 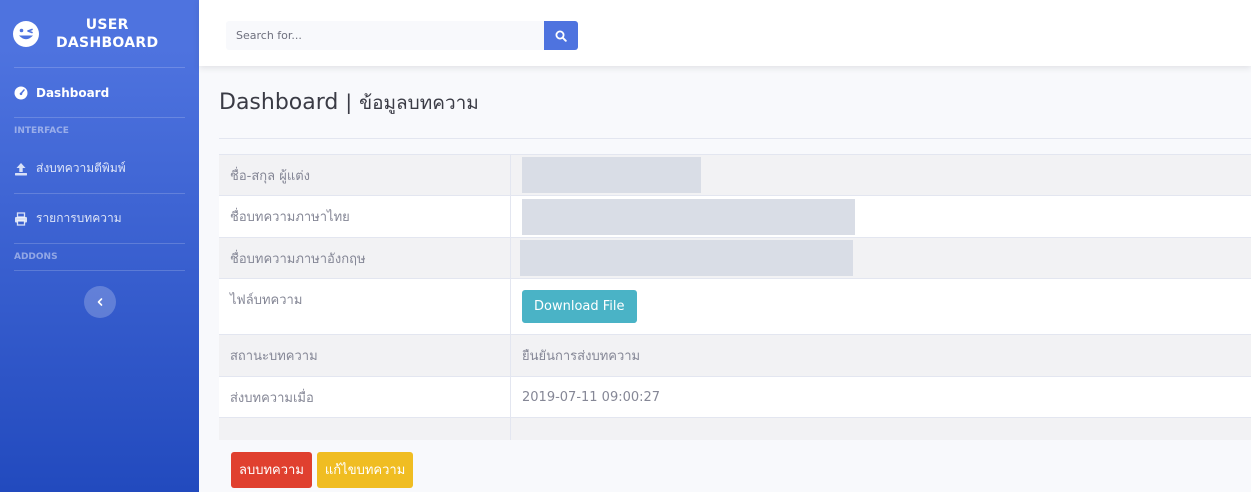 What do you see at coordinates (880, 428) in the screenshot?
I see `row-value-empty` at bounding box center [880, 428].